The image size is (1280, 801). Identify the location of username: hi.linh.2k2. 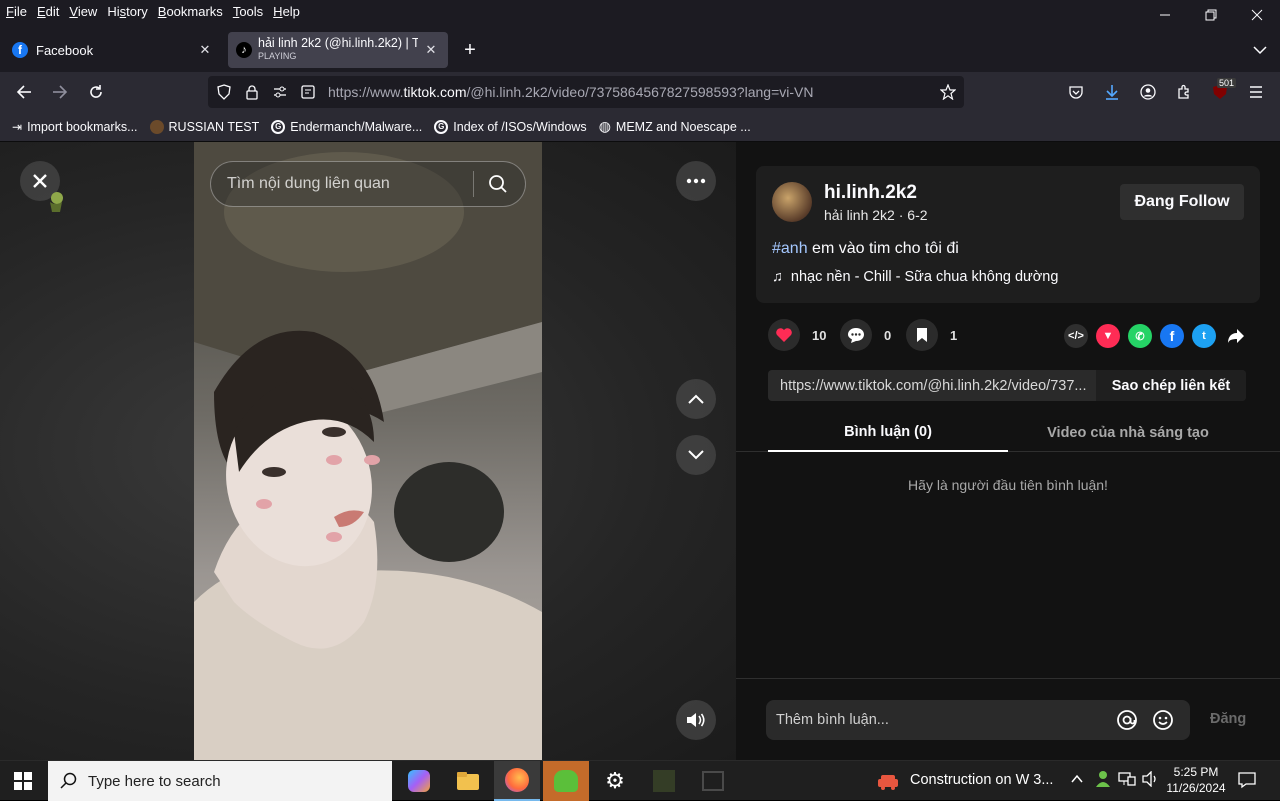
(870, 193).